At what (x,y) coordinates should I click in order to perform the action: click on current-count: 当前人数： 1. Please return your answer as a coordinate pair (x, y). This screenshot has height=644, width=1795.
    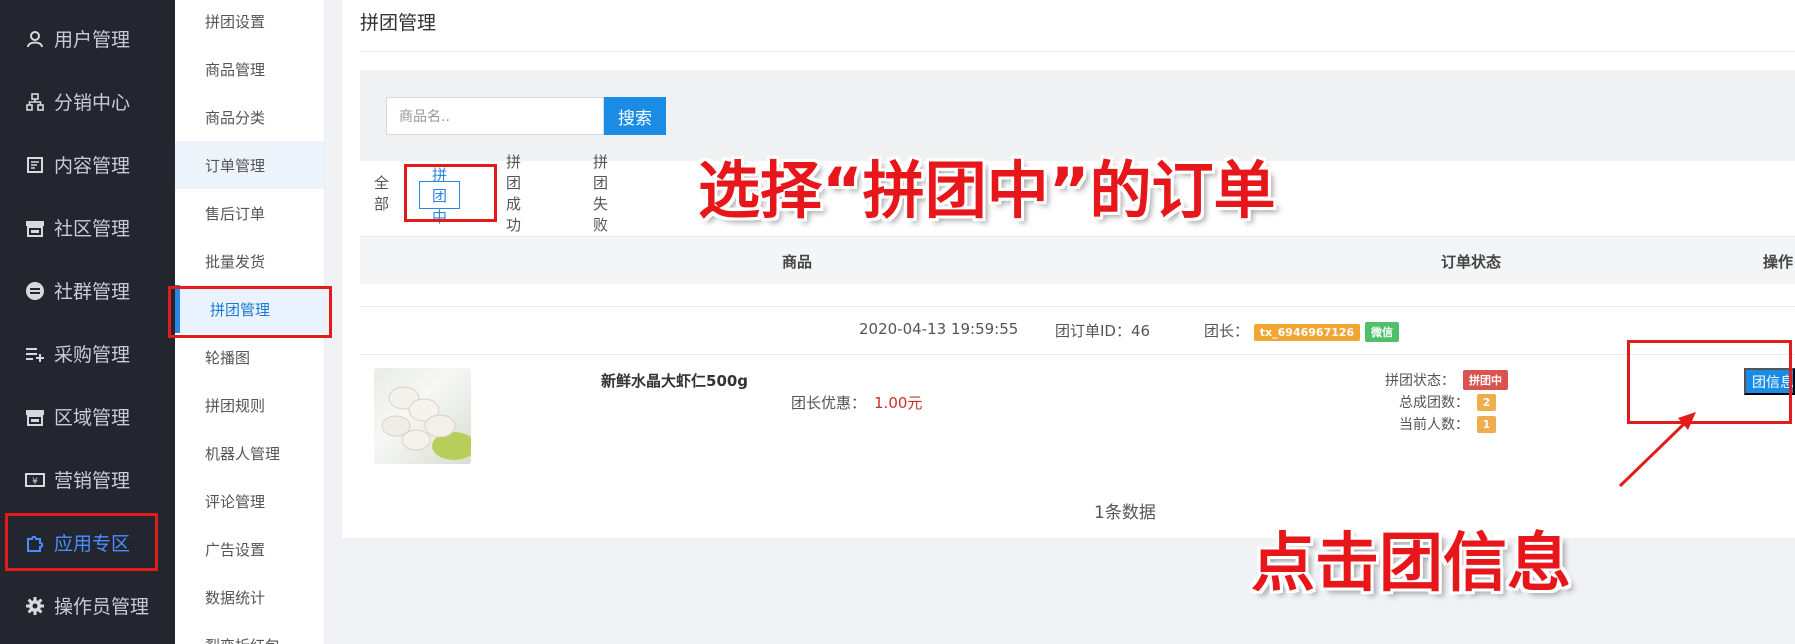
    Looking at the image, I should click on (1447, 424).